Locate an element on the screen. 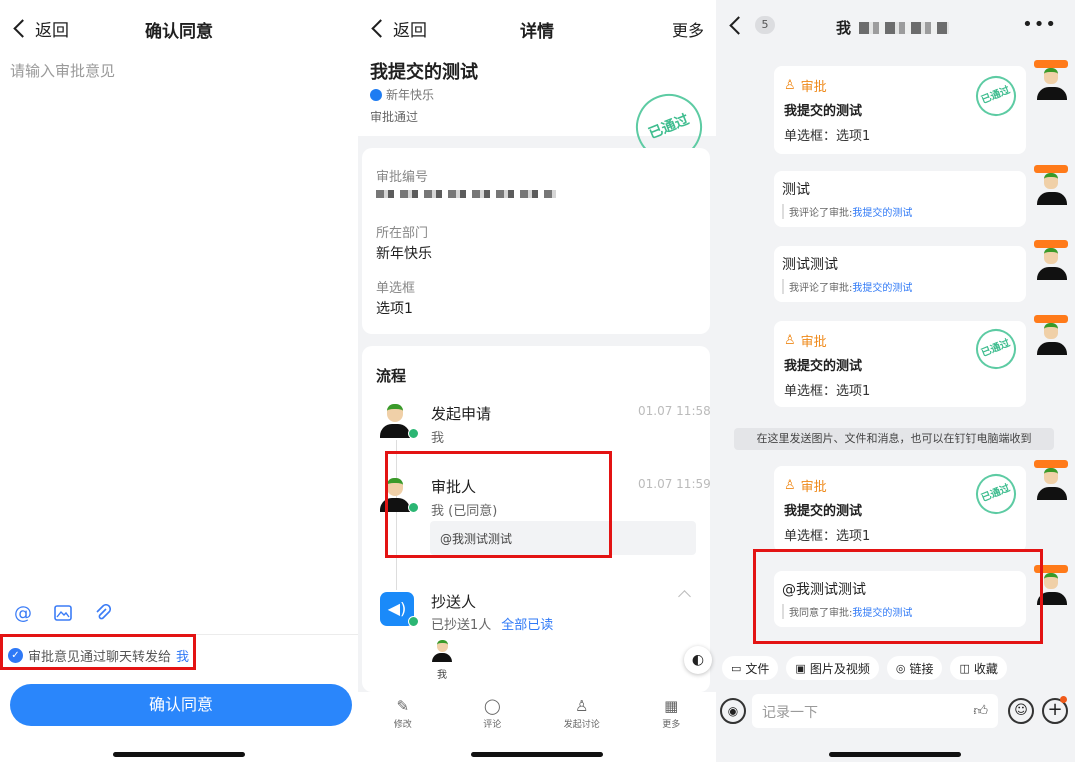 The width and height of the screenshot is (1075, 762). favorite-chip: ◫ 收藏 is located at coordinates (978, 668).